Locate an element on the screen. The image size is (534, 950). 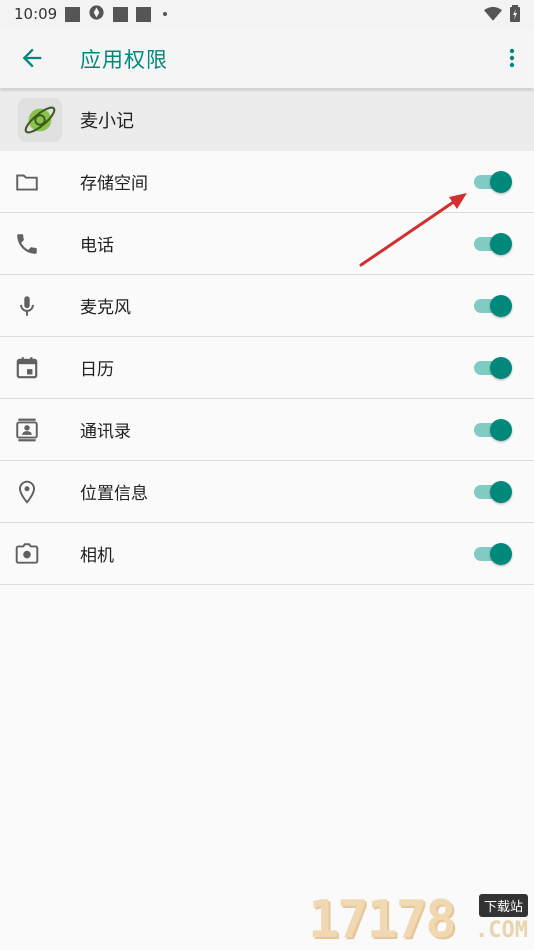
permission-item-camera: 相机 is located at coordinates (267, 554).